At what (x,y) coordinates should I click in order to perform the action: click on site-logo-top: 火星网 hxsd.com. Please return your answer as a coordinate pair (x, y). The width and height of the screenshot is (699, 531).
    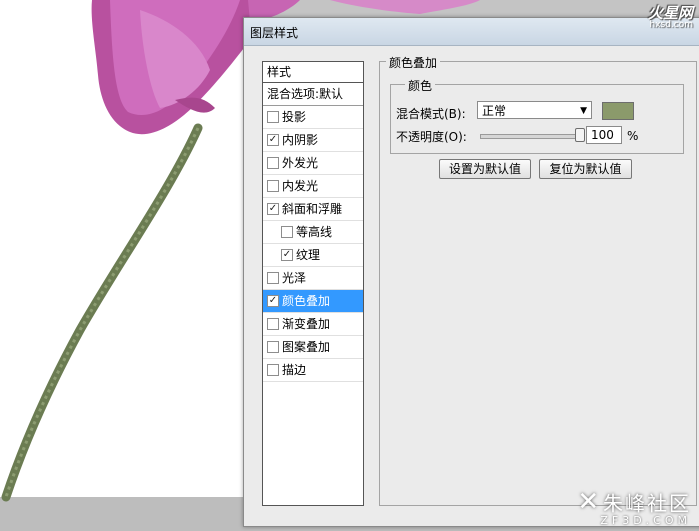
    Looking at the image, I should click on (638, 16).